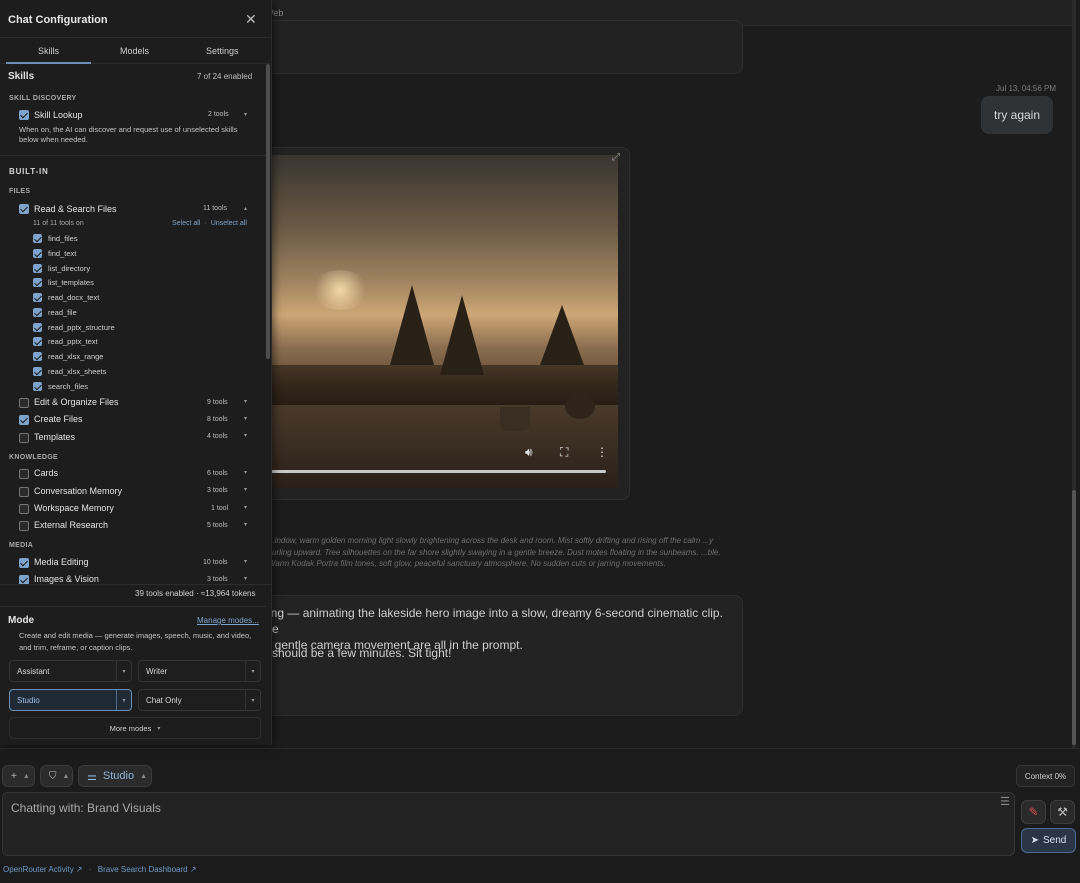 The width and height of the screenshot is (1080, 883). Describe the element at coordinates (215, 208) in the screenshot. I see `read-search-count: 11 tools` at that location.